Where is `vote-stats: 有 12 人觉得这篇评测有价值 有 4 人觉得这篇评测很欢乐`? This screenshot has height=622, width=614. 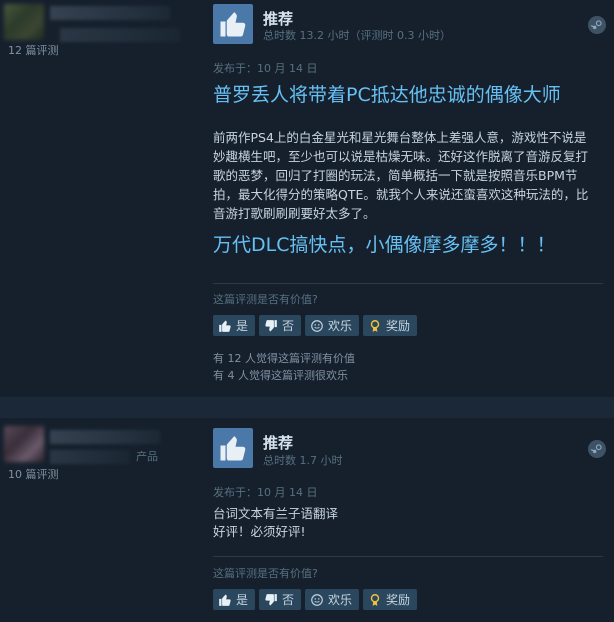 vote-stats: 有 12 人觉得这篇评测有价值 有 4 人觉得这篇评测很欢乐 is located at coordinates (284, 367).